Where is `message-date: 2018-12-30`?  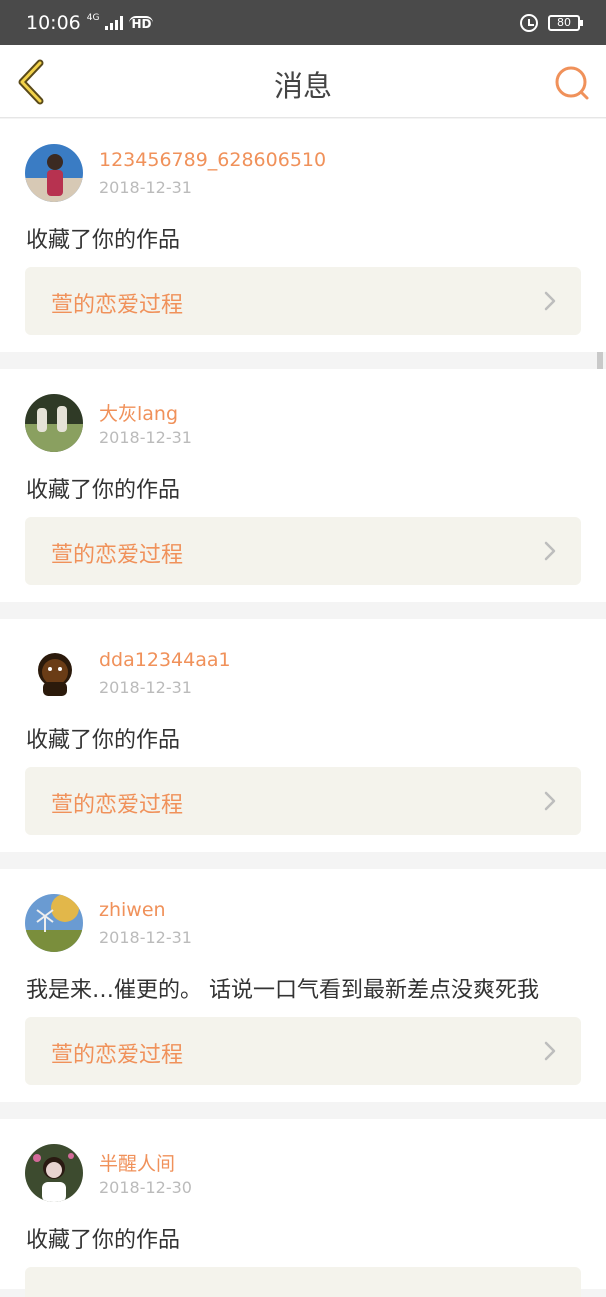 message-date: 2018-12-30 is located at coordinates (145, 1187).